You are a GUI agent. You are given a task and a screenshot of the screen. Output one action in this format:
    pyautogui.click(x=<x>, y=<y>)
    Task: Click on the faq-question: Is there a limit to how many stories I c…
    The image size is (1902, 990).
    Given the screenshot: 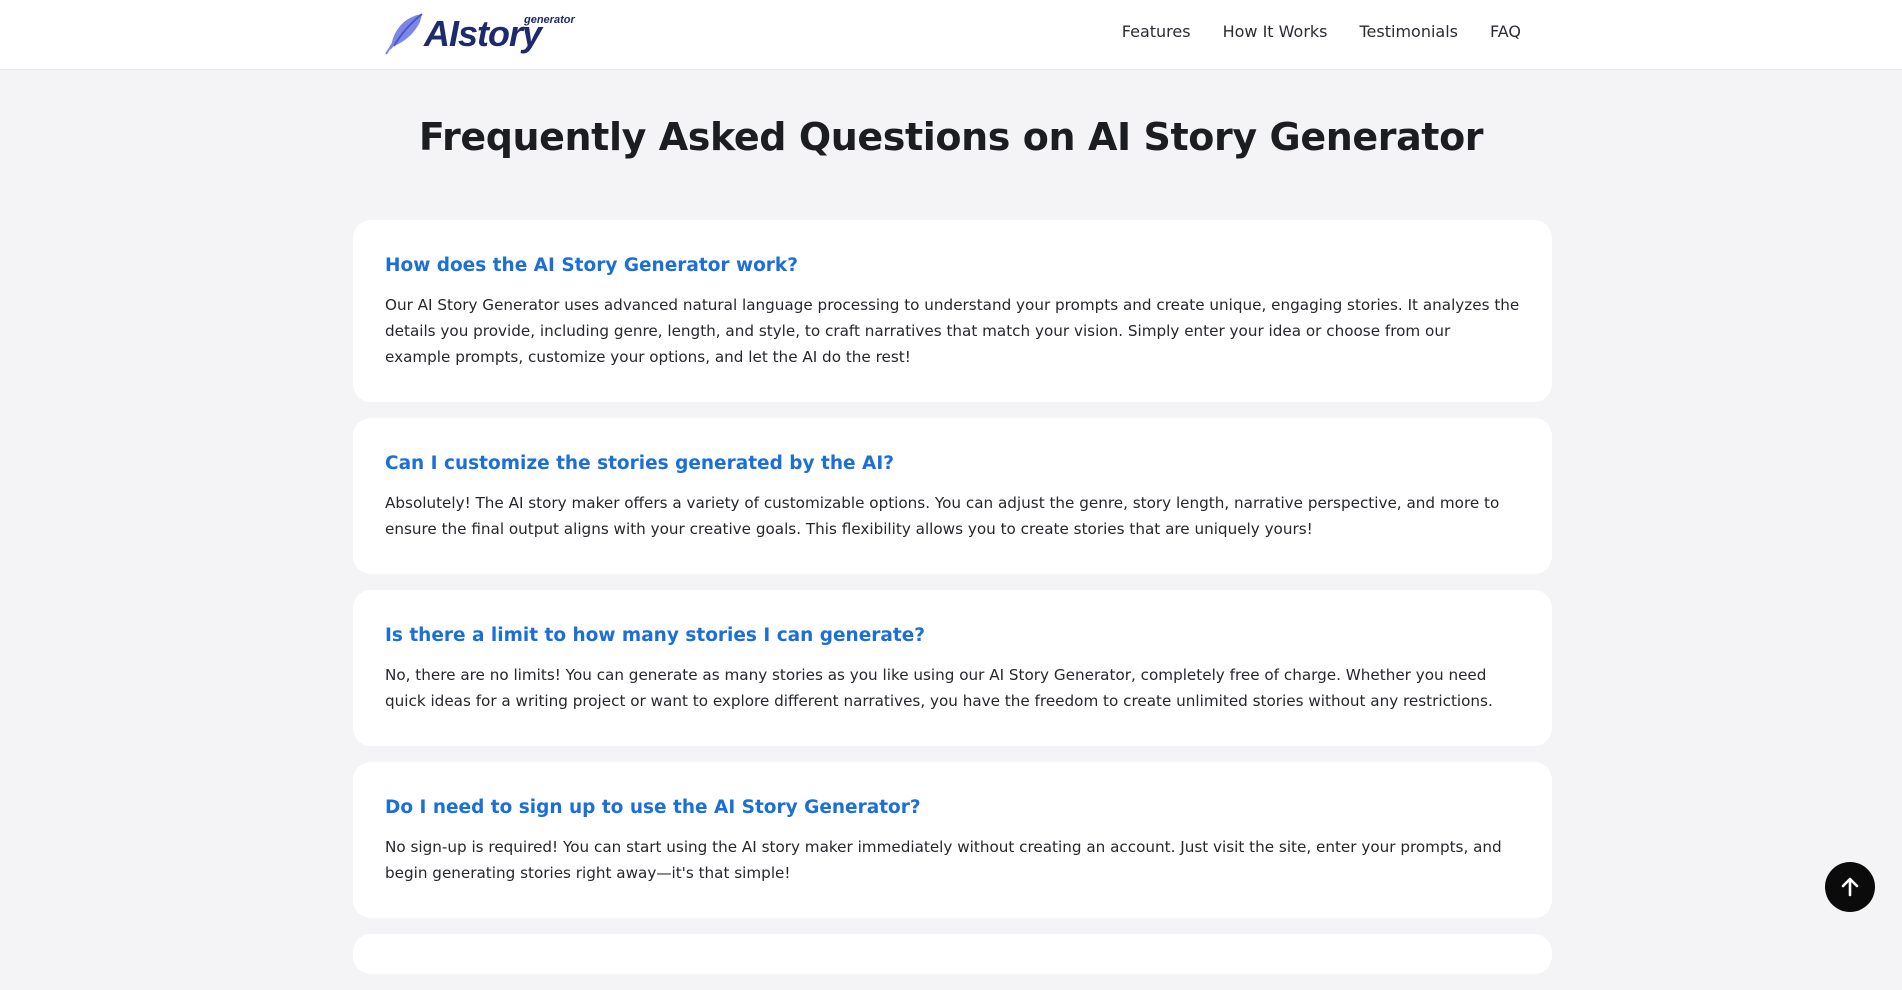 What is the action you would take?
    pyautogui.click(x=655, y=635)
    